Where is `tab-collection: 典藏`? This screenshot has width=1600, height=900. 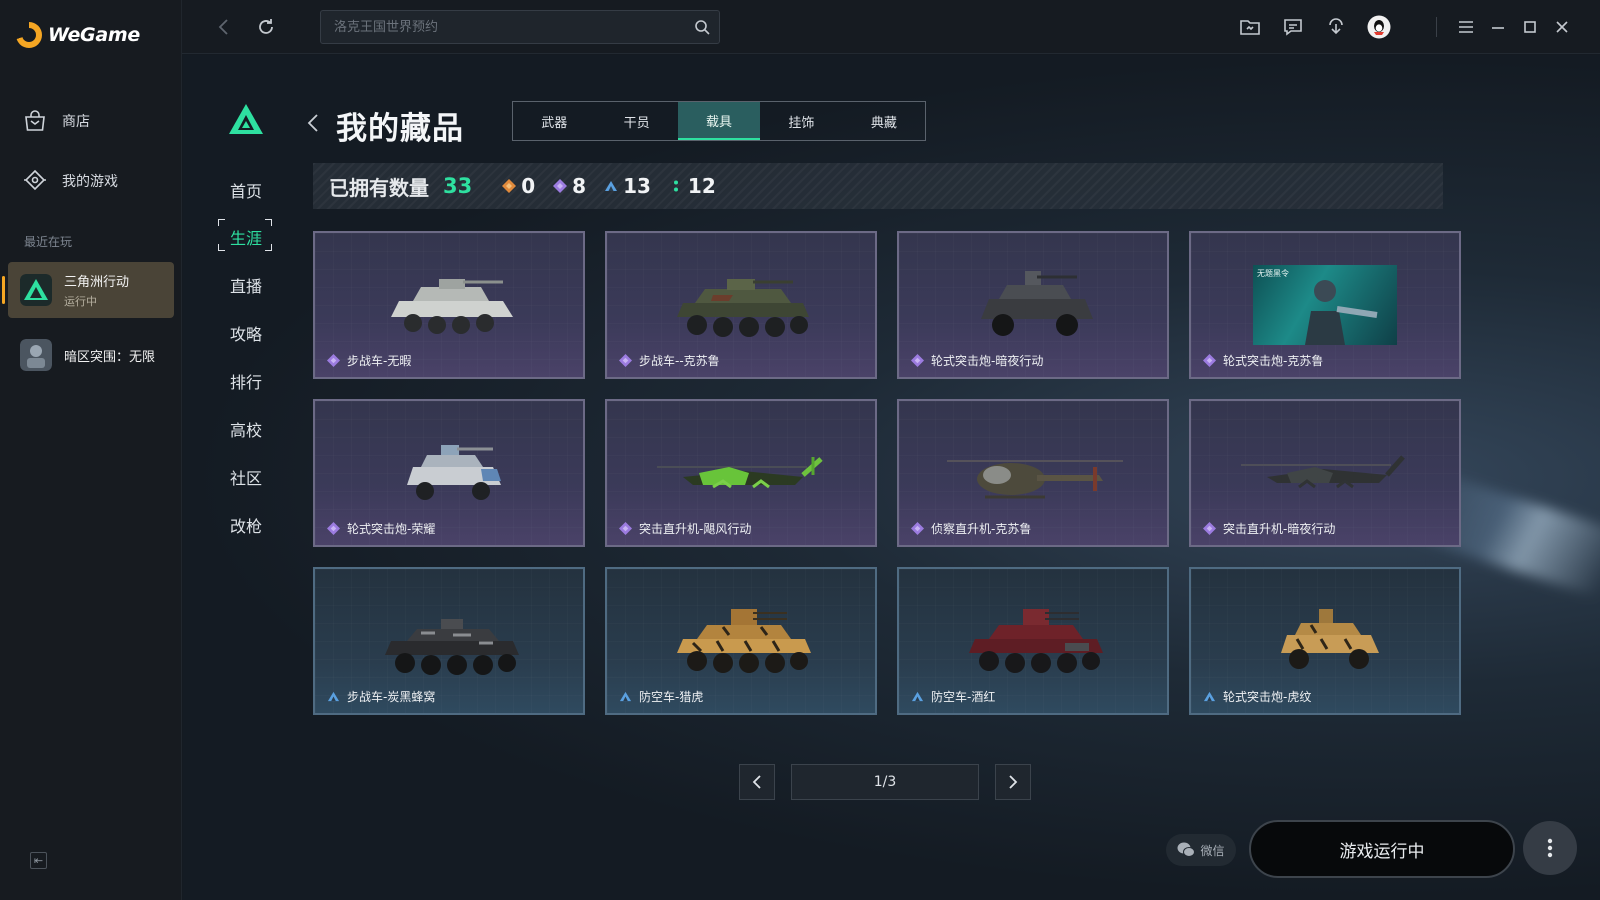
tab-collection: 典藏 is located at coordinates (884, 121).